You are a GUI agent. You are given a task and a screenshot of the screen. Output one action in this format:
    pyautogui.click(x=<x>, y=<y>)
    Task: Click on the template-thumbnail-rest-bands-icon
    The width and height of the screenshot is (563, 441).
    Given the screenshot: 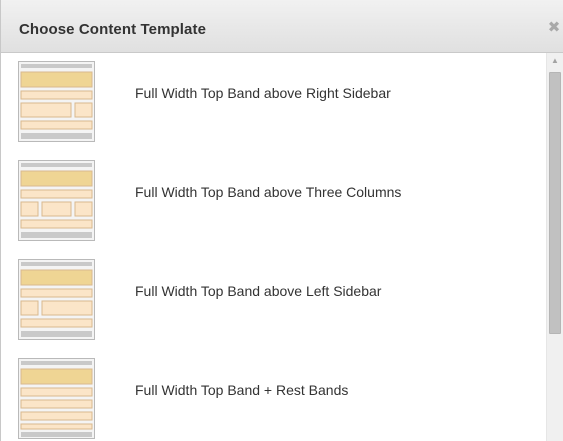 What is the action you would take?
    pyautogui.click(x=56, y=398)
    